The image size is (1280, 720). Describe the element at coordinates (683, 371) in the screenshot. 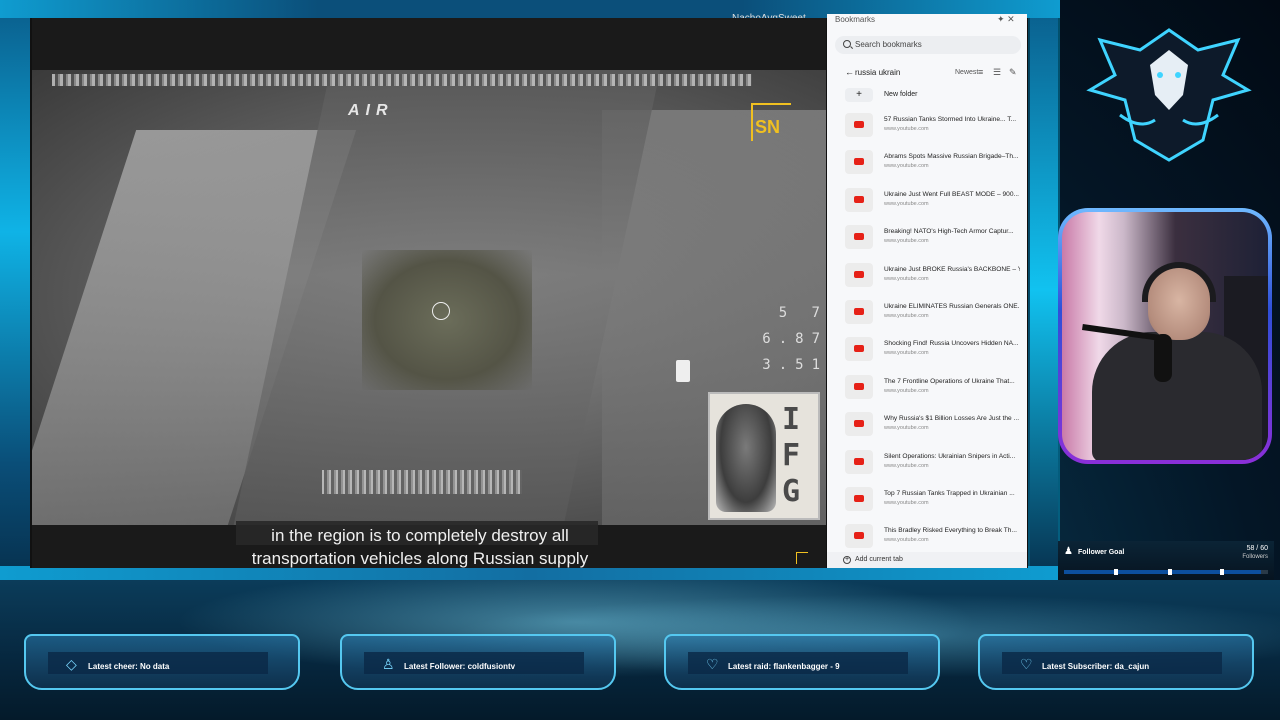

I see `battery-icon` at that location.